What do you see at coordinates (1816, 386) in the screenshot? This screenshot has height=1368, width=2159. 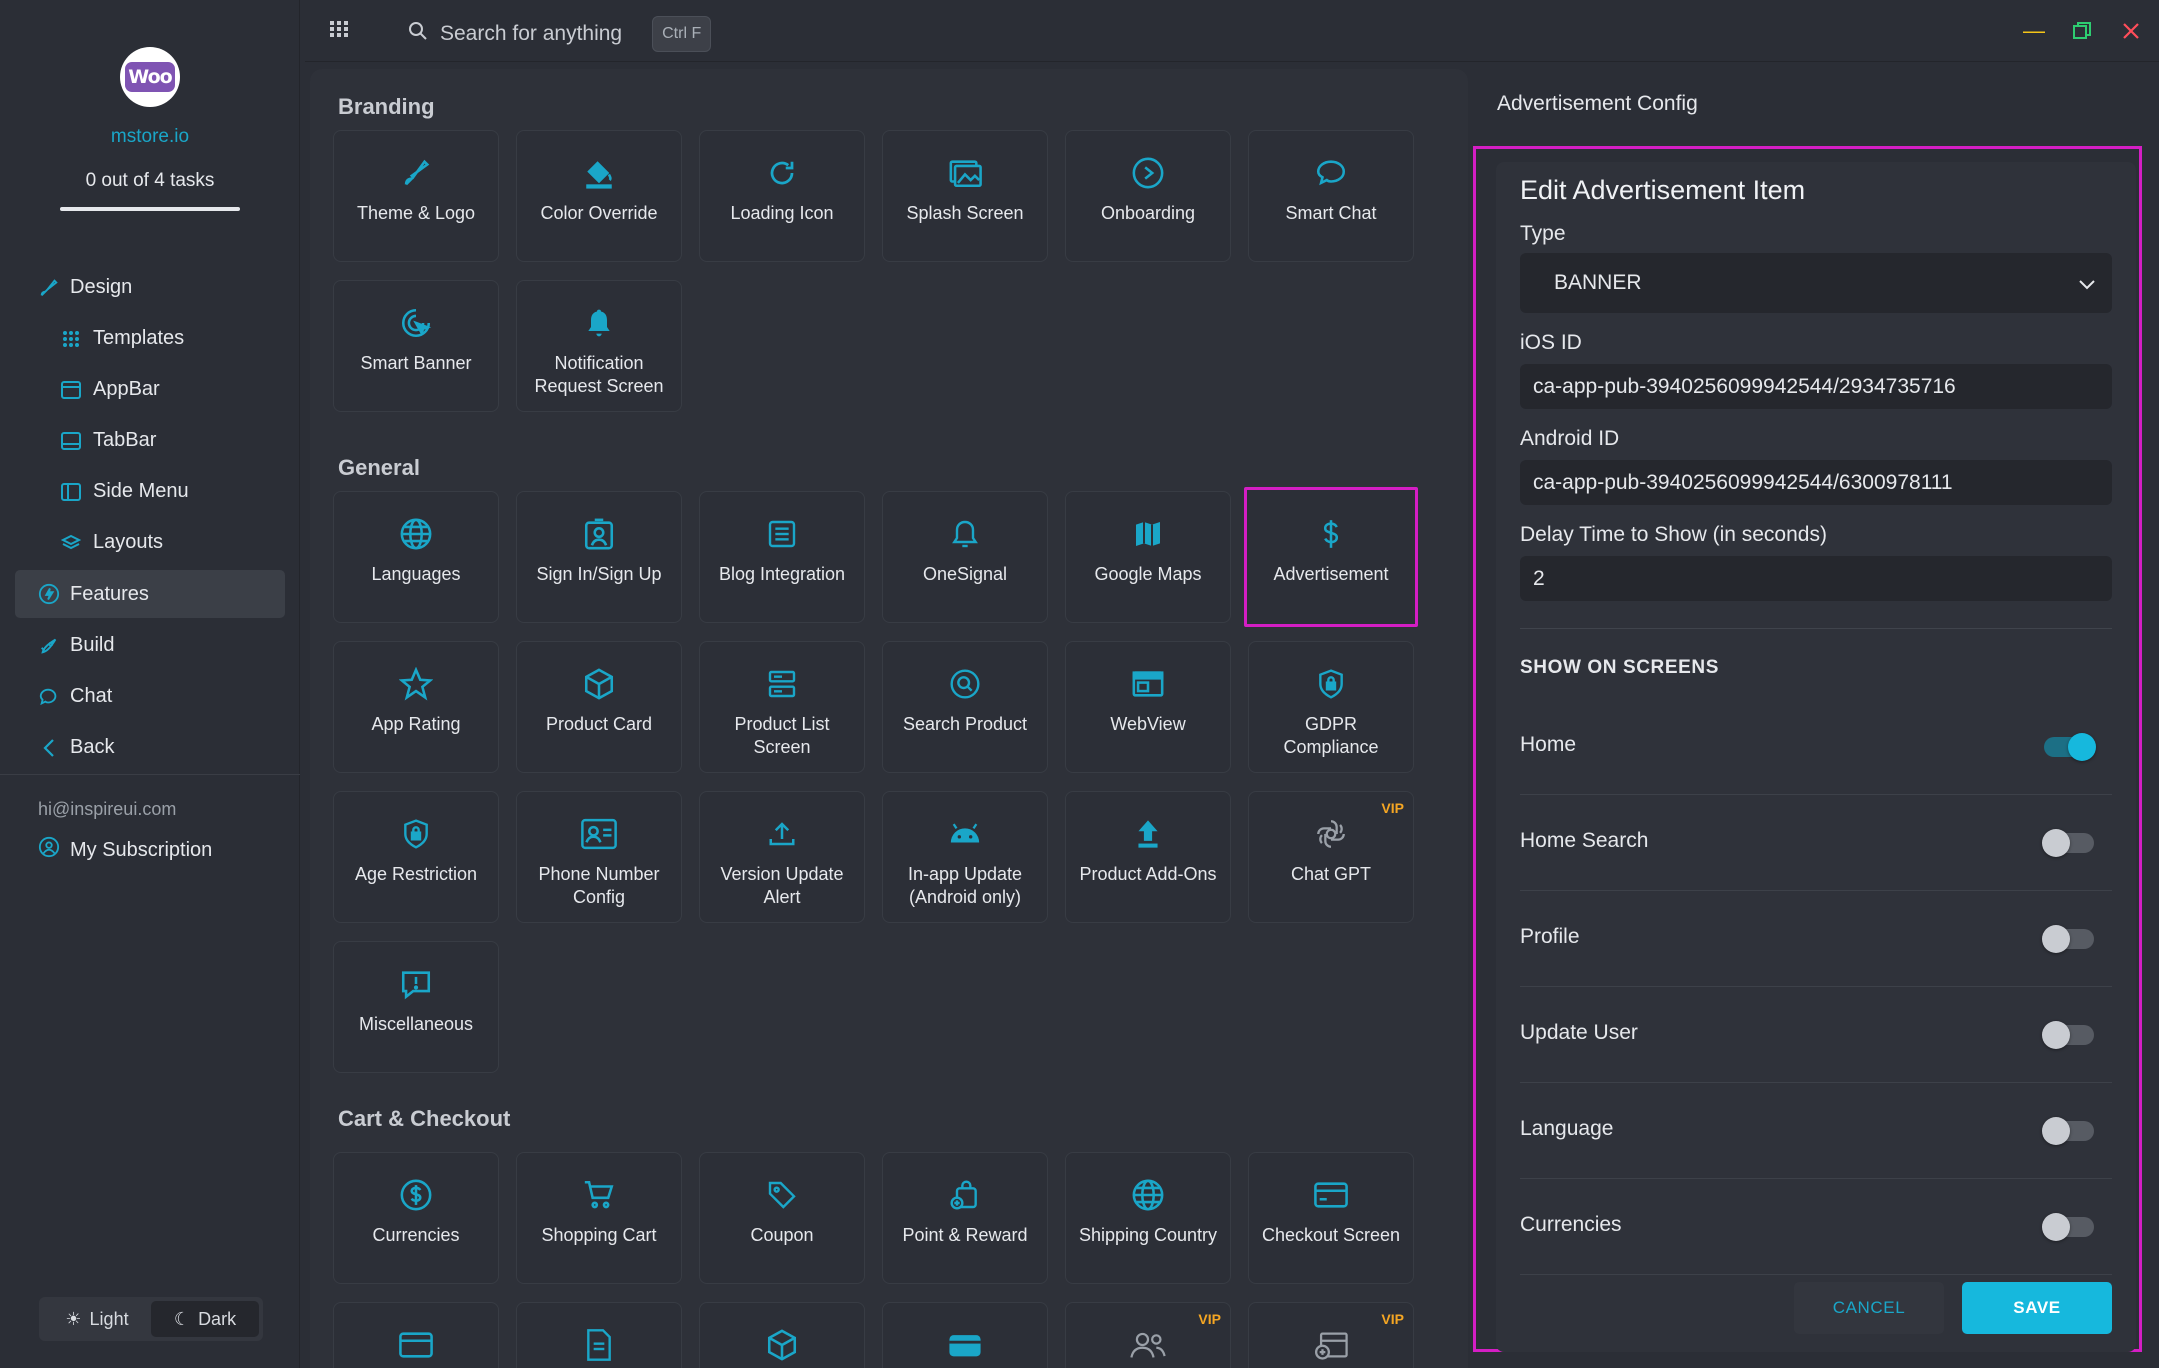 I see `ios-id-input: ca-app-pub-3940256099942544/2934735716` at bounding box center [1816, 386].